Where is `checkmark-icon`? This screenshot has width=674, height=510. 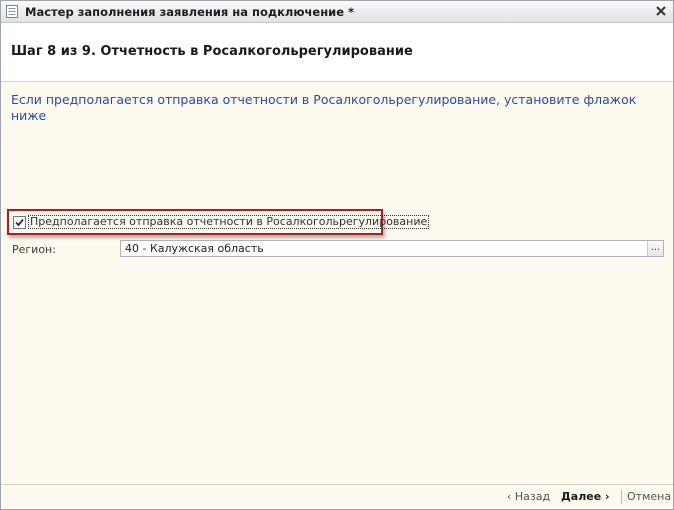 checkmark-icon is located at coordinates (19, 222).